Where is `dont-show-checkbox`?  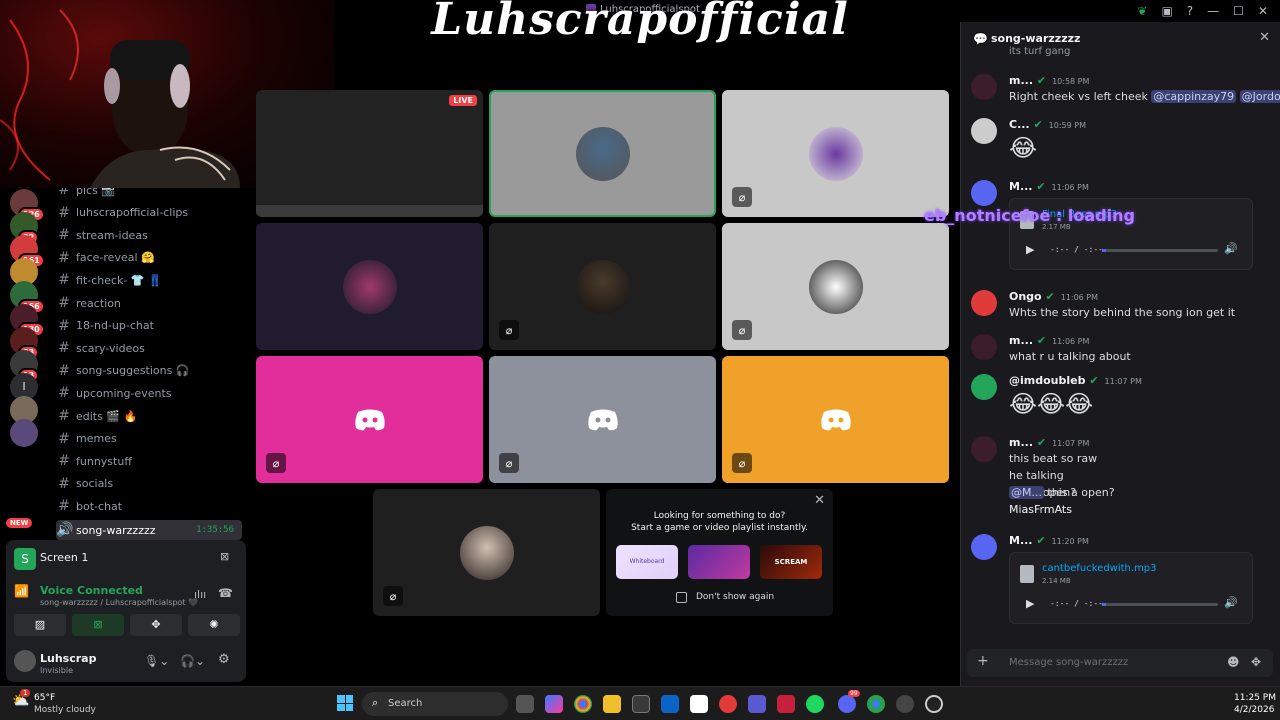
dont-show-checkbox is located at coordinates (681, 597).